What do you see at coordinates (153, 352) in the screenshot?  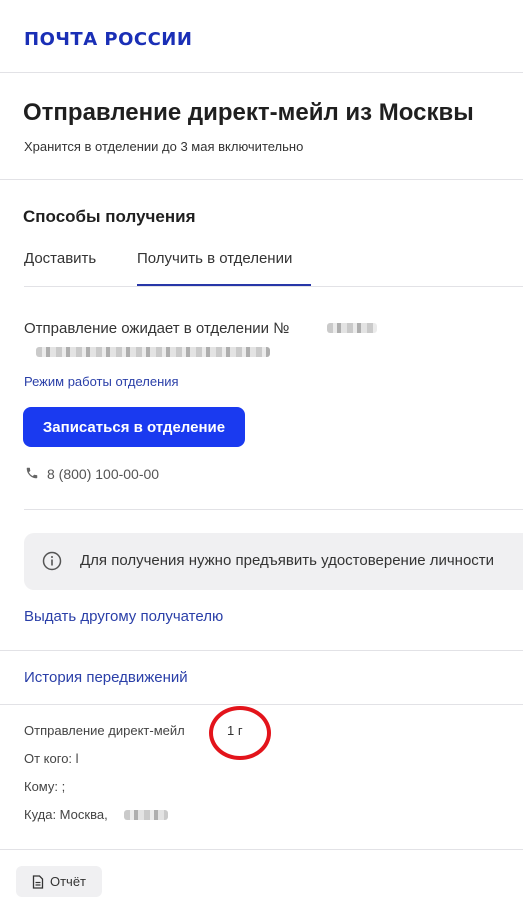 I see `redacted-office-address` at bounding box center [153, 352].